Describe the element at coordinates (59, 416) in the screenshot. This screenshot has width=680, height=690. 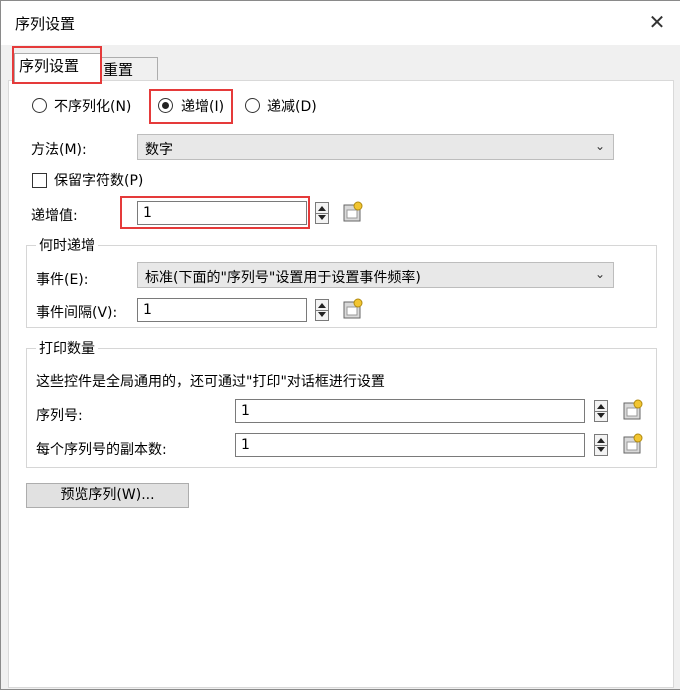
I see `serial-label: 序列号:` at that location.